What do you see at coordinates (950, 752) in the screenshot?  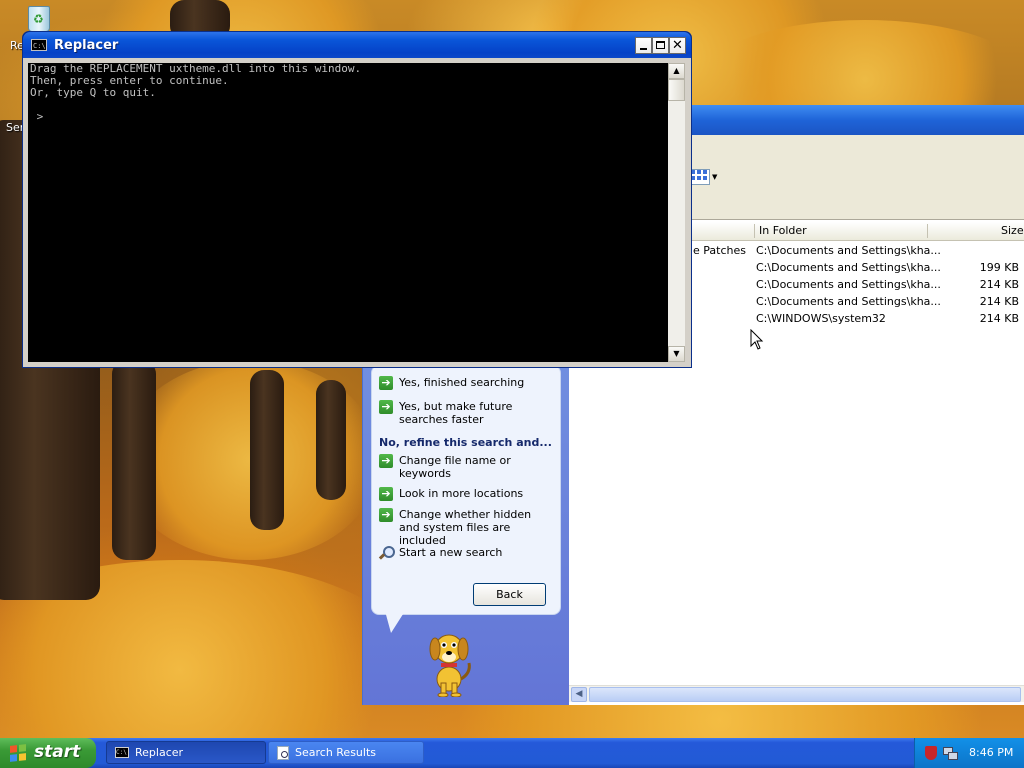 I see `network-icon` at bounding box center [950, 752].